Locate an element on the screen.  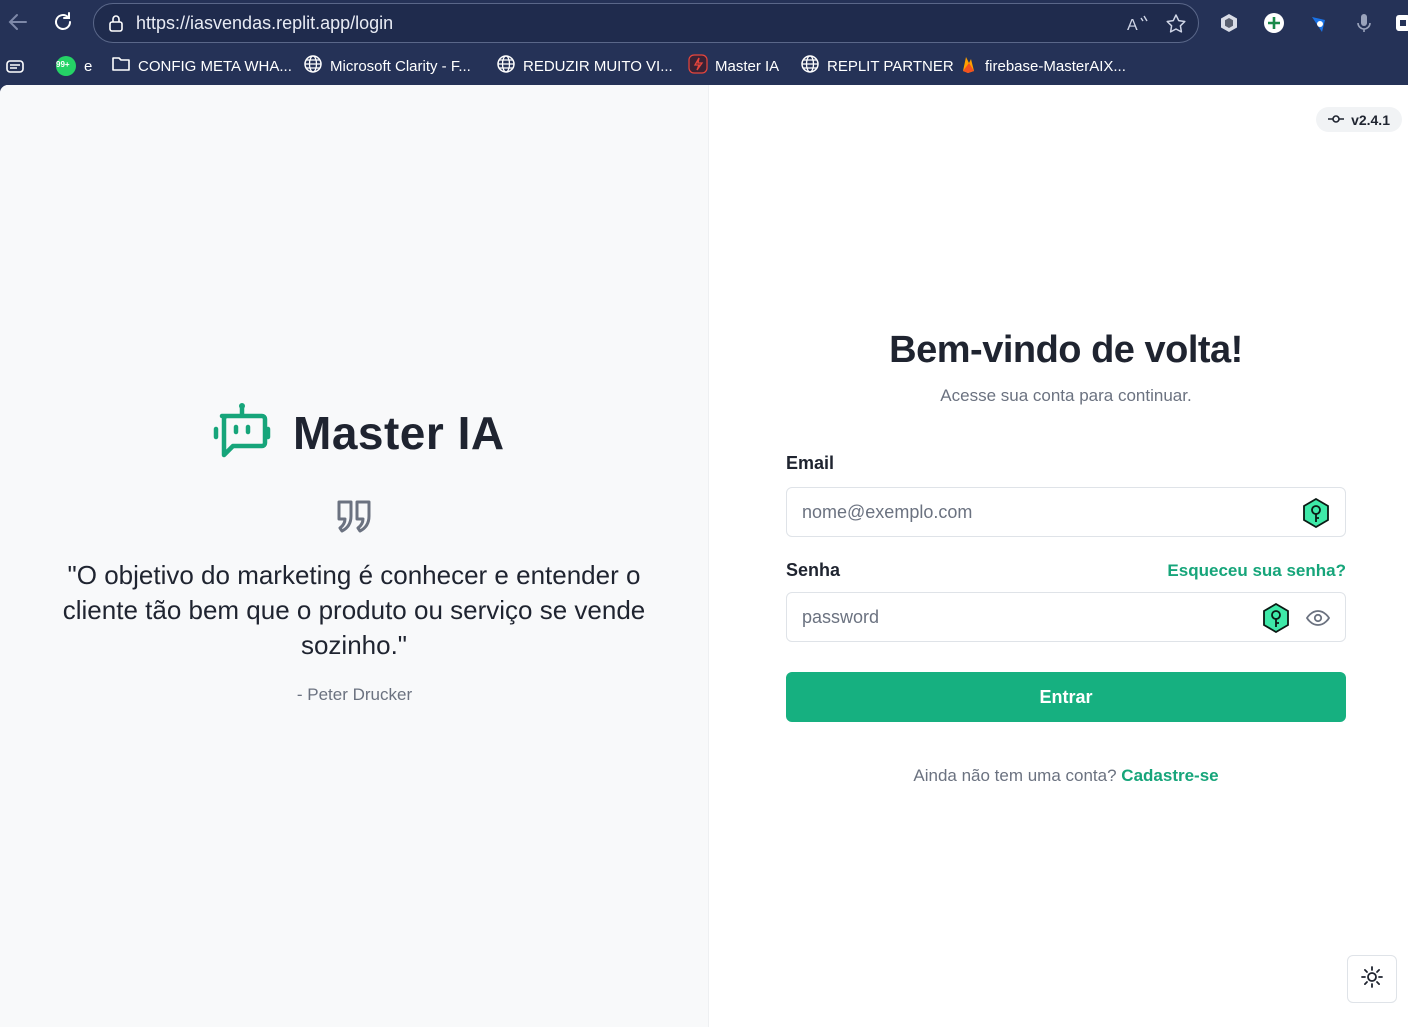
show-password-eye-icon is located at coordinates (1318, 618).